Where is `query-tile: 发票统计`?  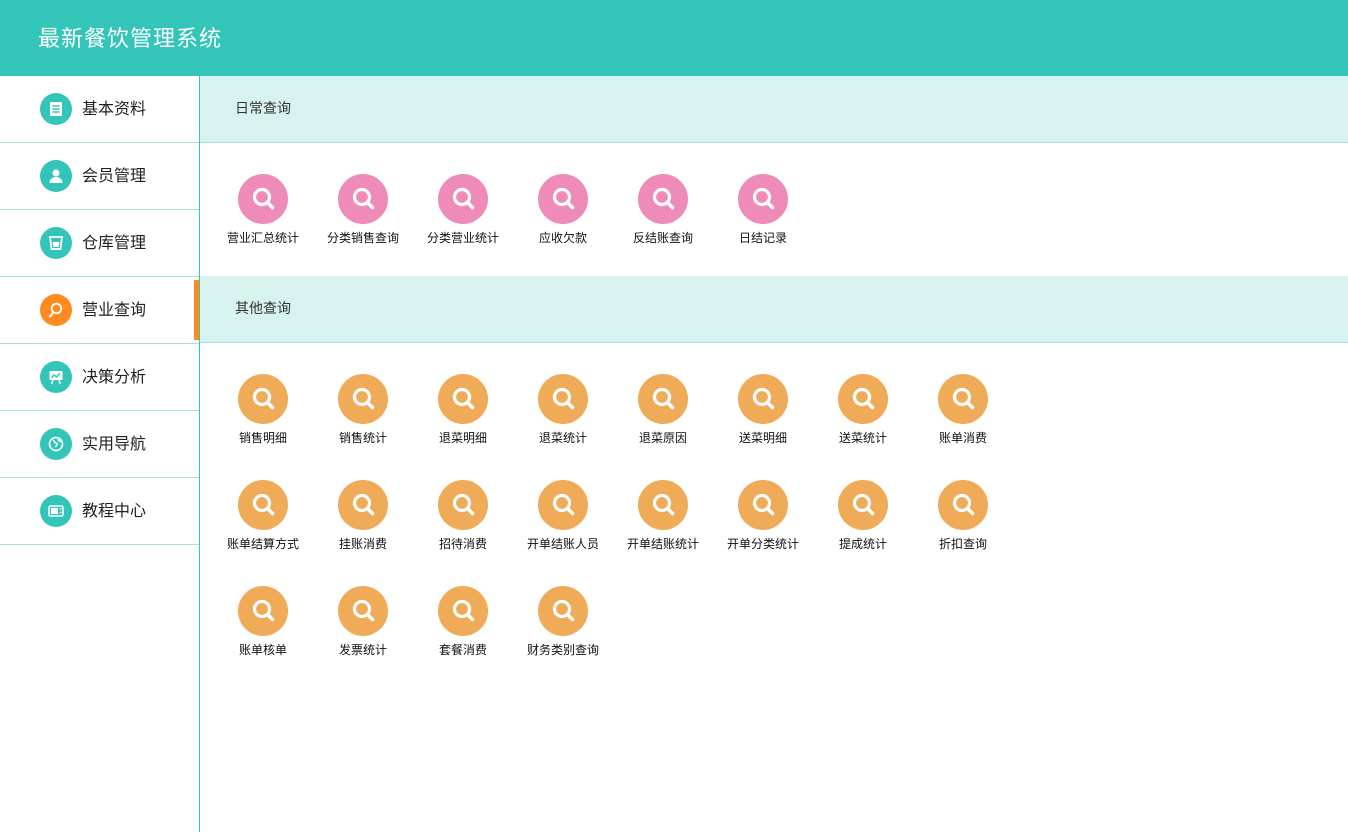 query-tile: 发票统计 is located at coordinates (363, 626).